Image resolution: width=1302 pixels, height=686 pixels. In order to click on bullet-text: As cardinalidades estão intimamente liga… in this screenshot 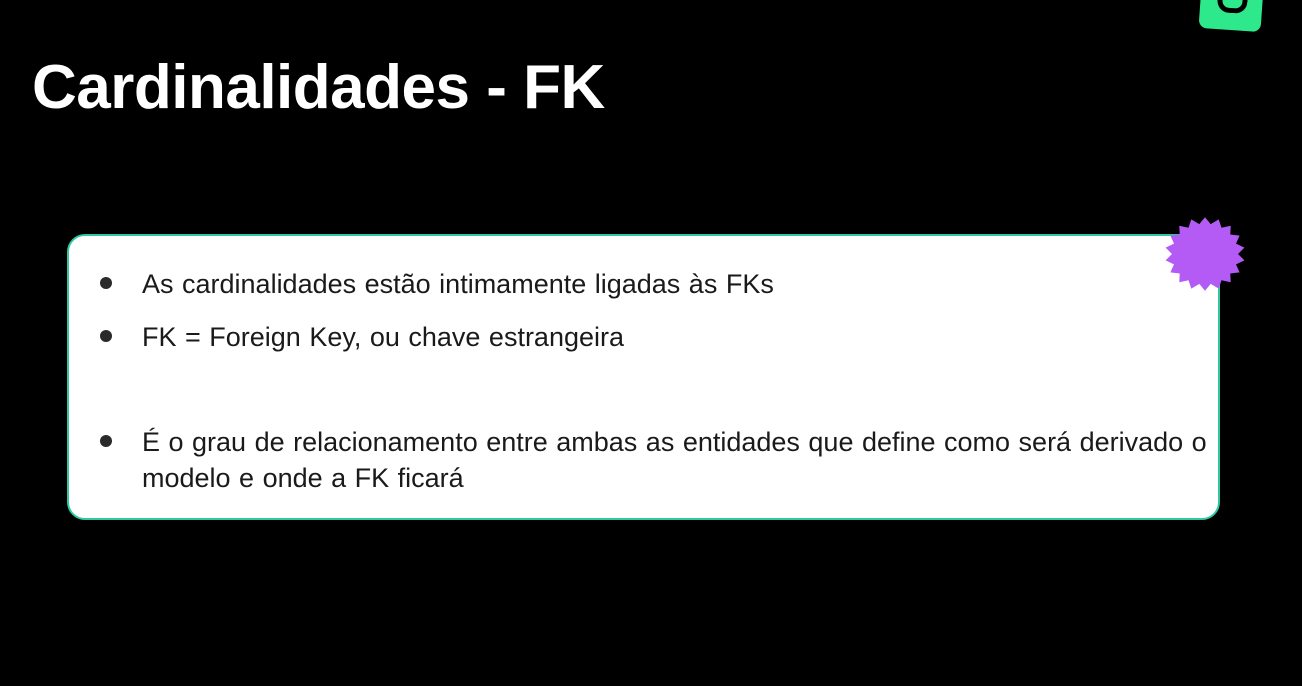, I will do `click(458, 284)`.